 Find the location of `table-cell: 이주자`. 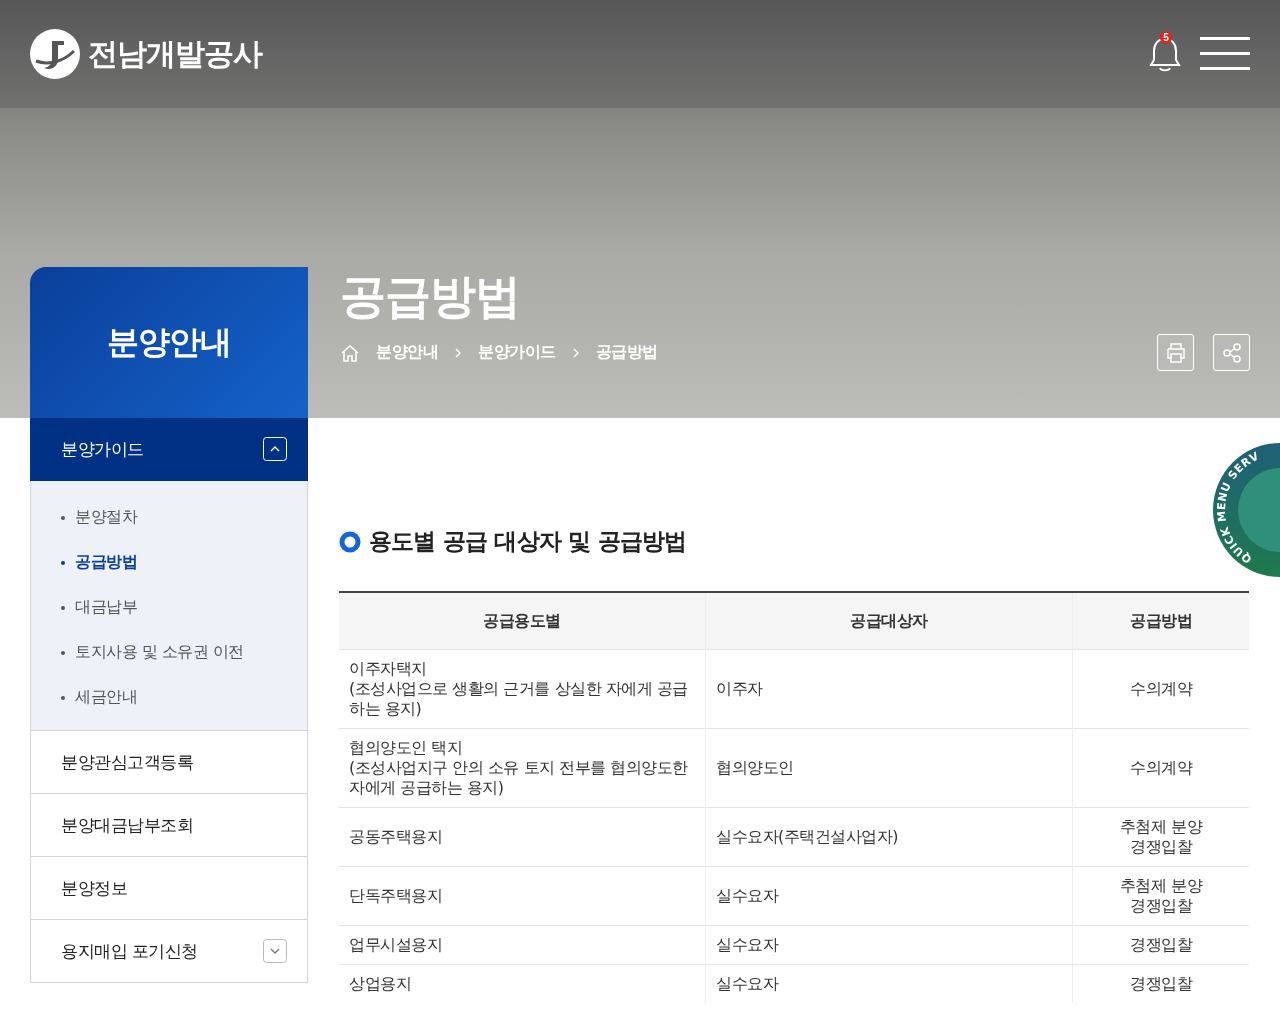

table-cell: 이주자 is located at coordinates (889, 689).